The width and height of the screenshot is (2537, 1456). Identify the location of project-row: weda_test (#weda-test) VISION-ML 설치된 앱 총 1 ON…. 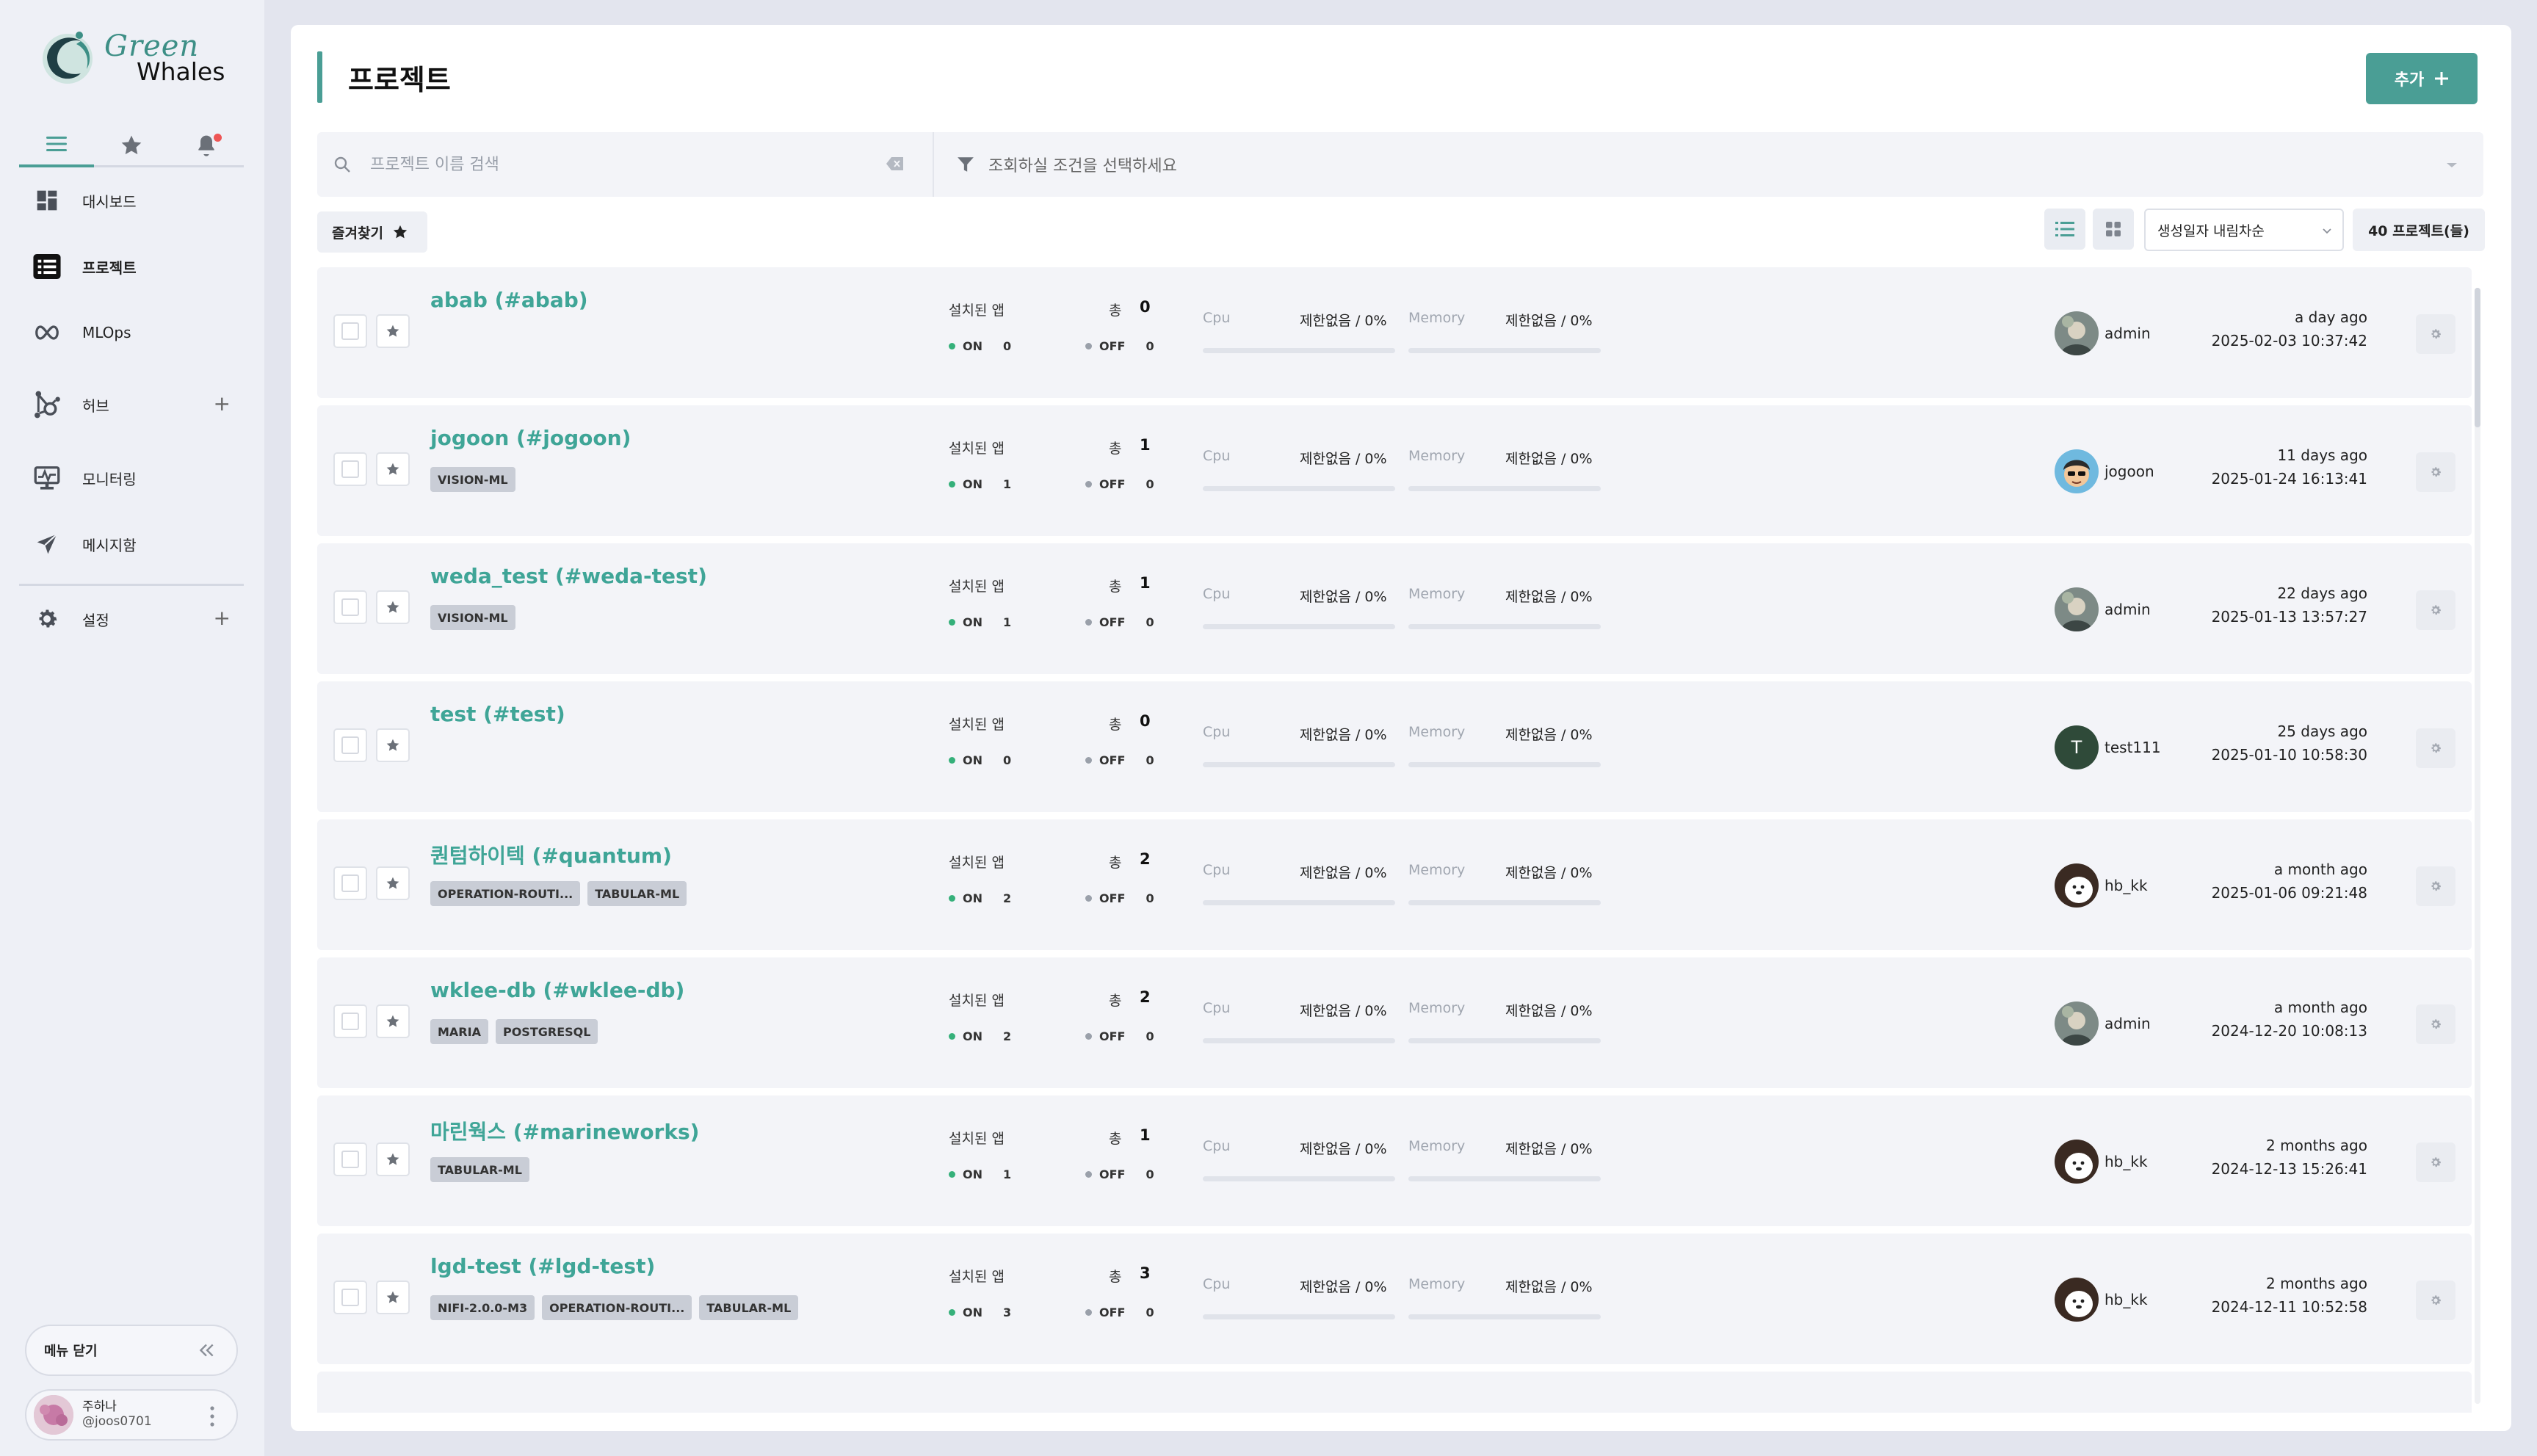
(1394, 608).